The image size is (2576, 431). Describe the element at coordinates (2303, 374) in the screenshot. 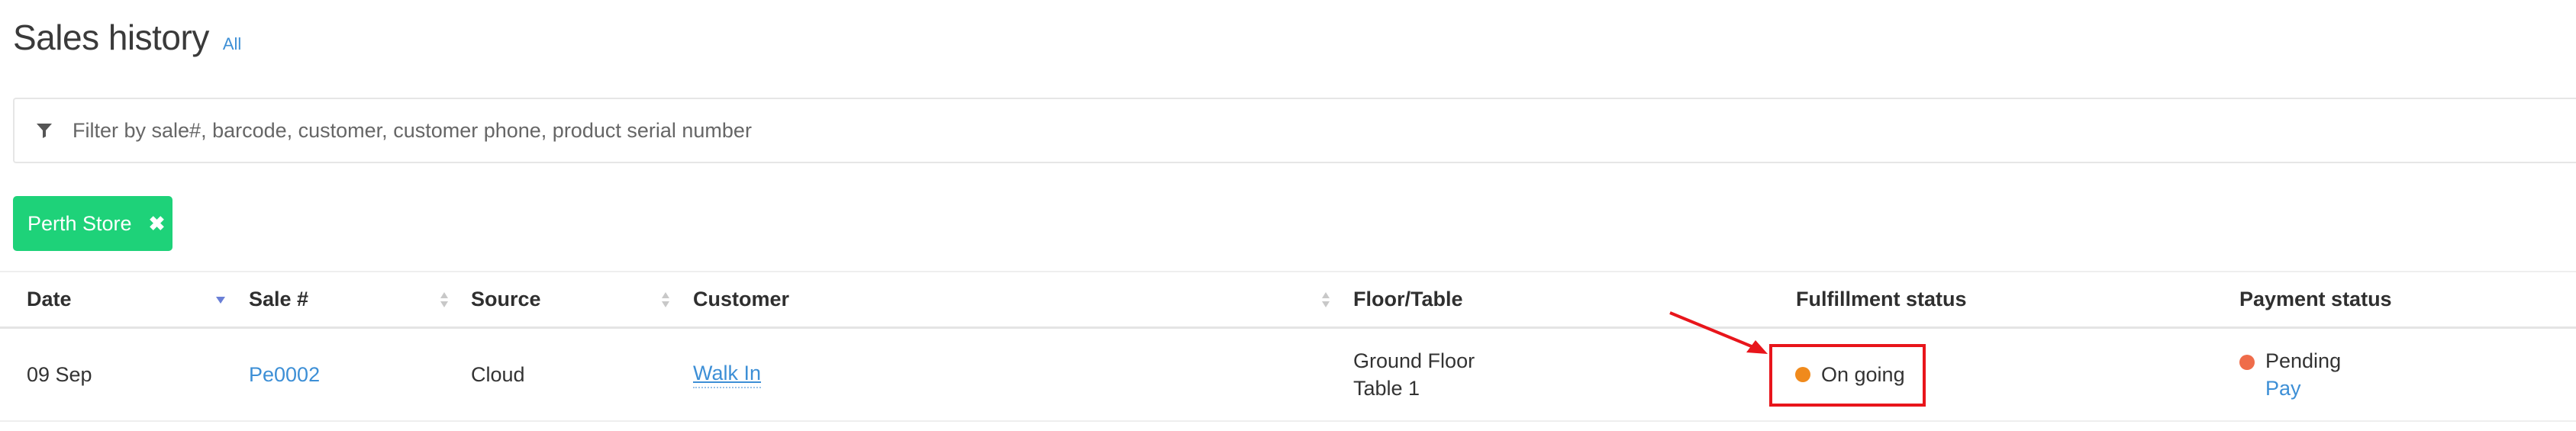

I see `payment-status-stack: Pending Pay` at that location.